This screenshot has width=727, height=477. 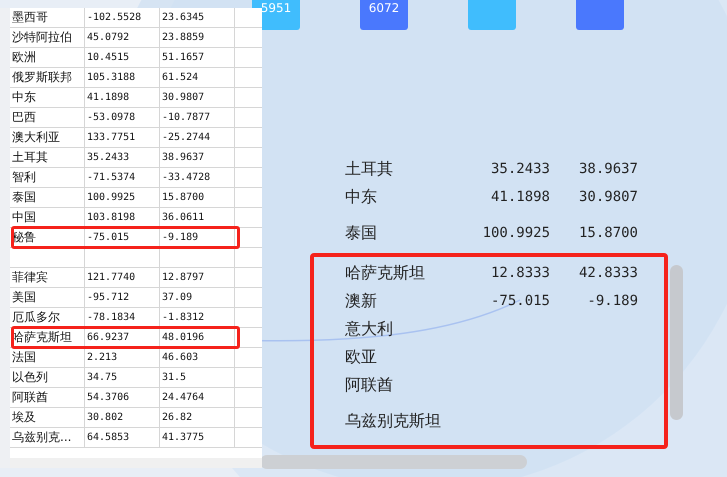 What do you see at coordinates (122, 17) in the screenshot?
I see `table-cell: -102.5528` at bounding box center [122, 17].